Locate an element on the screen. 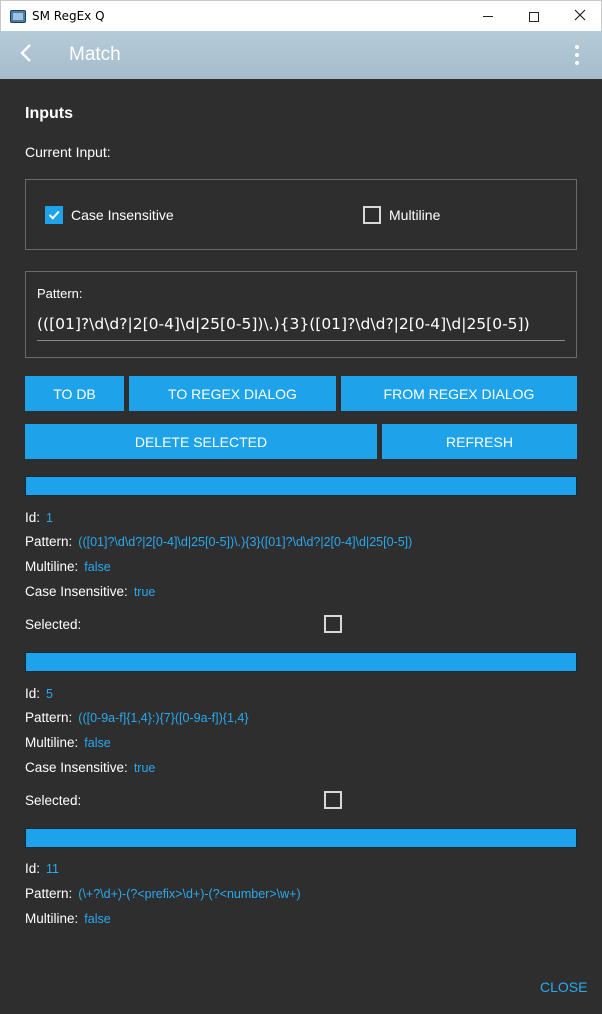 The image size is (602, 1014). multiline-label: Multiline is located at coordinates (415, 215).